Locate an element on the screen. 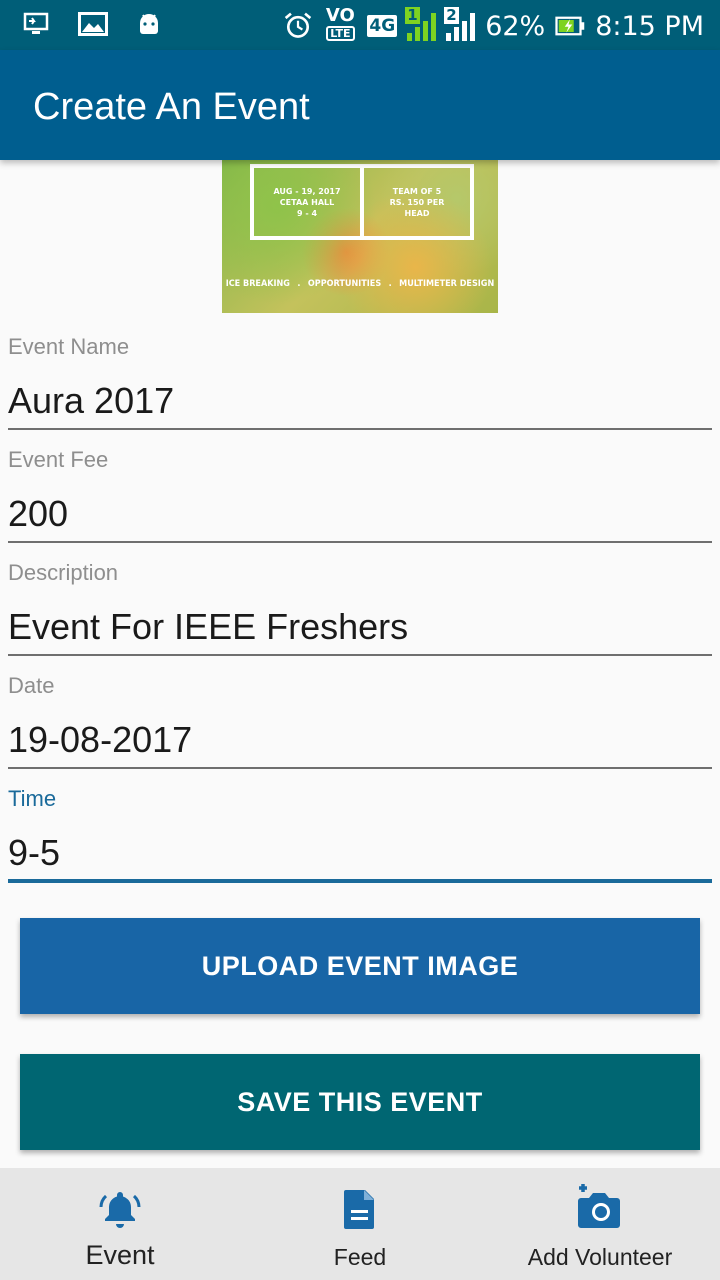 This screenshot has width=720, height=1280. event-name-input: Aura 2017 is located at coordinates (91, 401).